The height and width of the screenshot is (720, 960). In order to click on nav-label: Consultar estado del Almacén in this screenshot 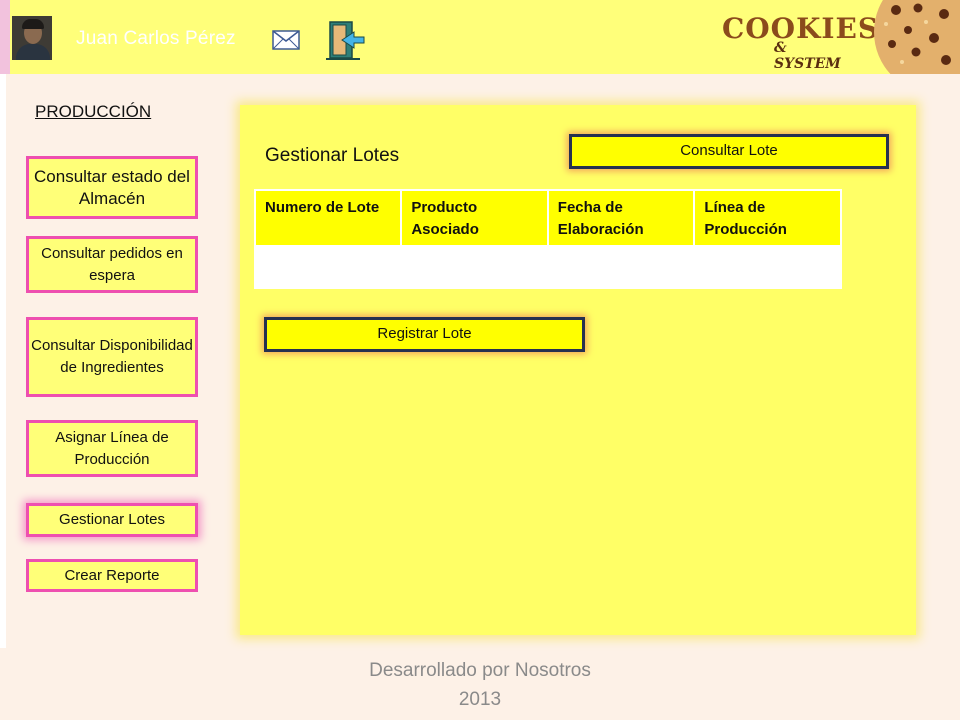, I will do `click(112, 187)`.